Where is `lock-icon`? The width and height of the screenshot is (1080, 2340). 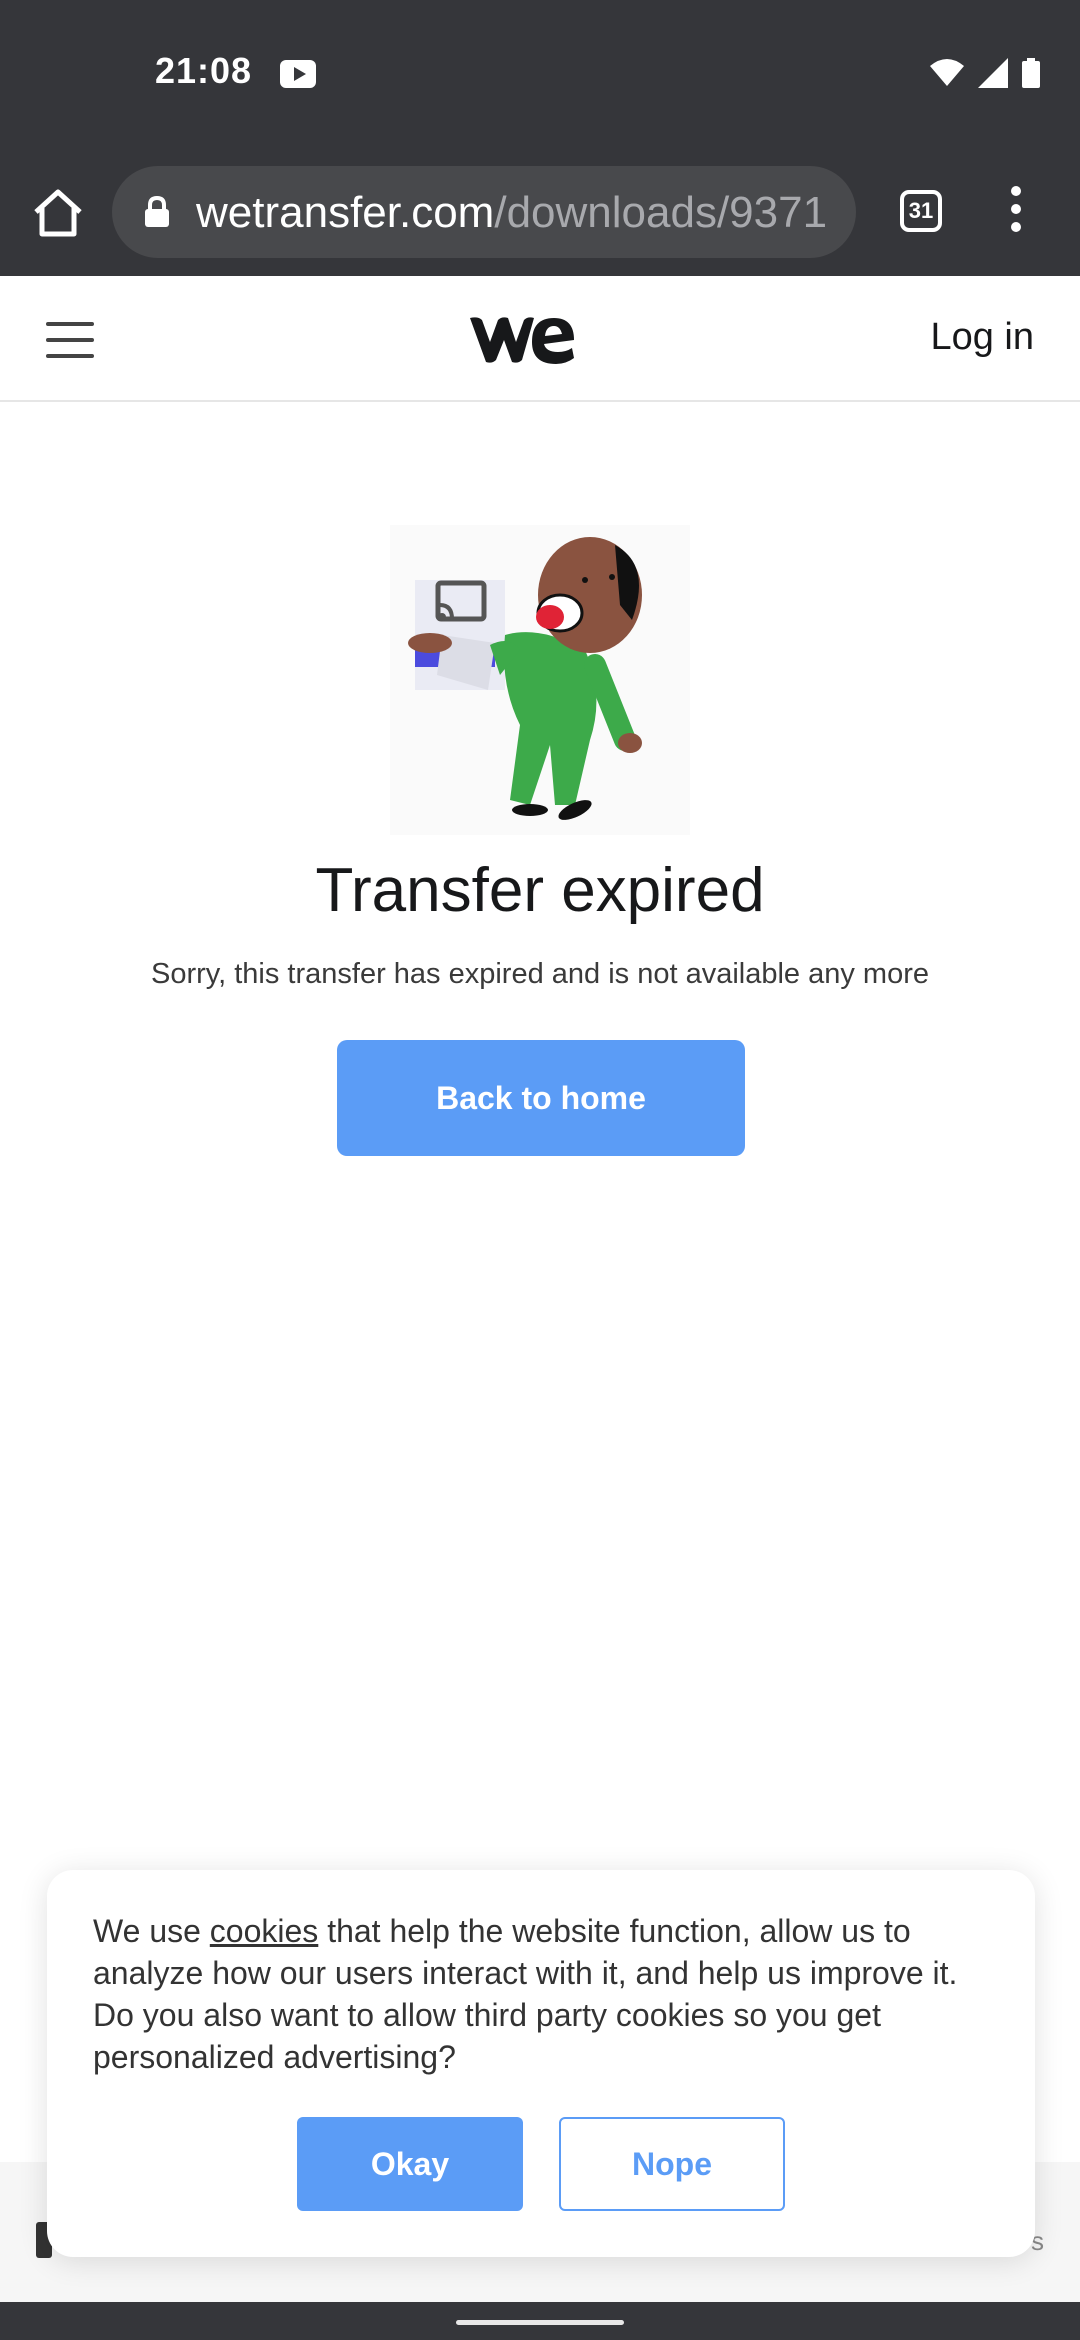 lock-icon is located at coordinates (157, 211).